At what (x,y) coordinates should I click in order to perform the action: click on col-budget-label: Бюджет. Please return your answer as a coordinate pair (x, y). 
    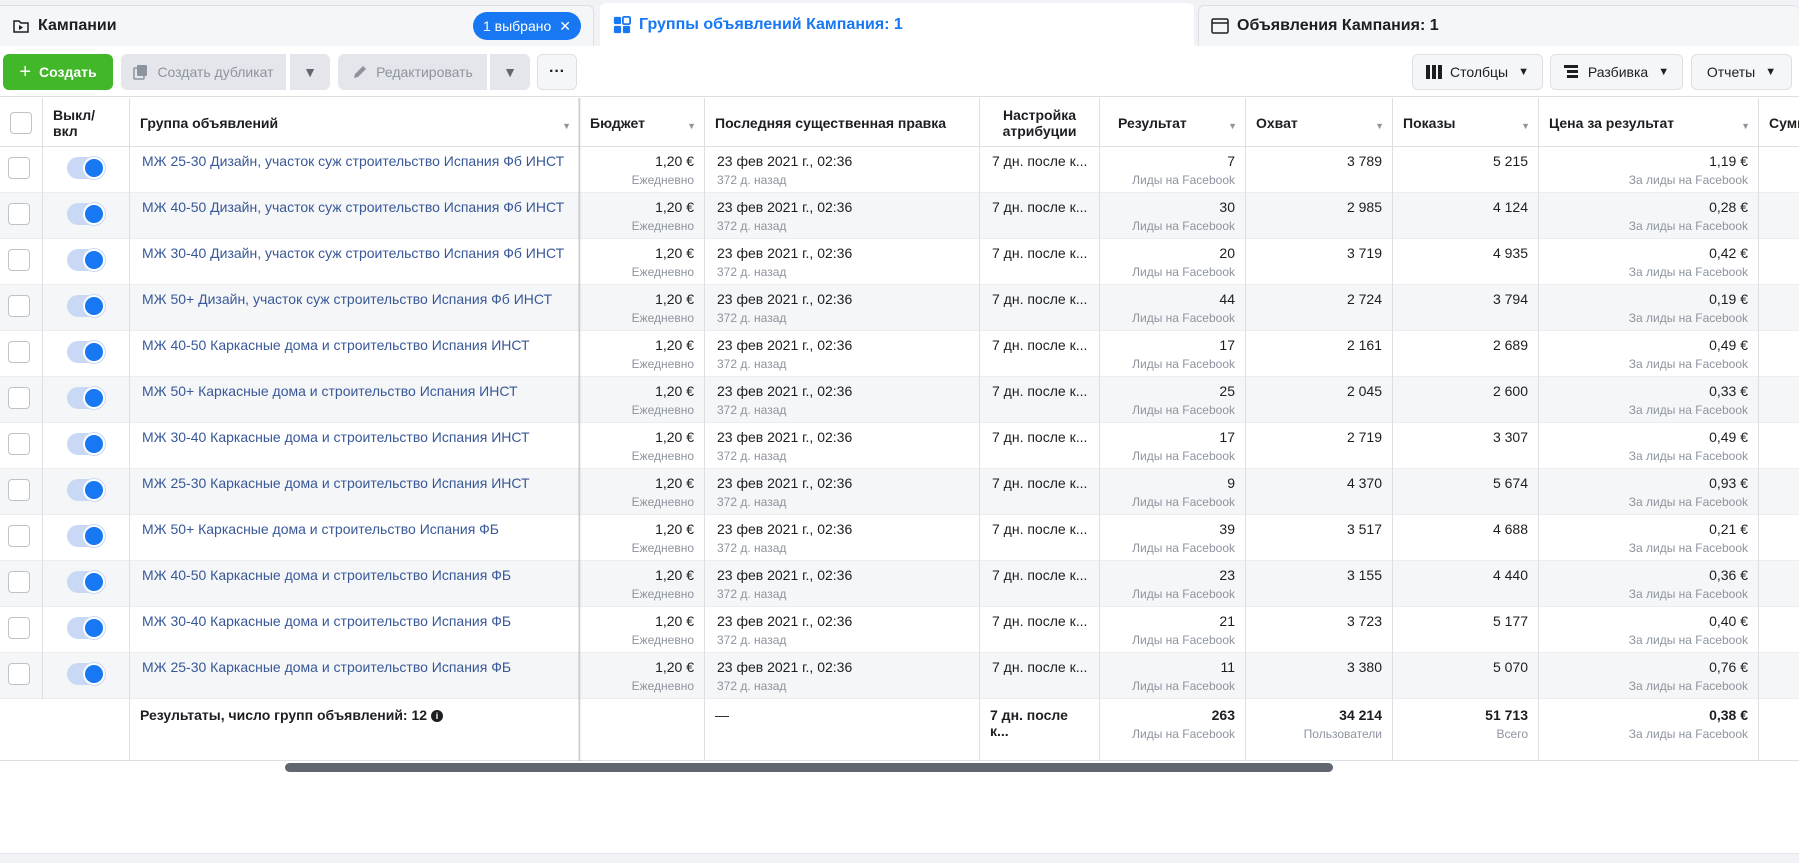
    Looking at the image, I should click on (617, 122).